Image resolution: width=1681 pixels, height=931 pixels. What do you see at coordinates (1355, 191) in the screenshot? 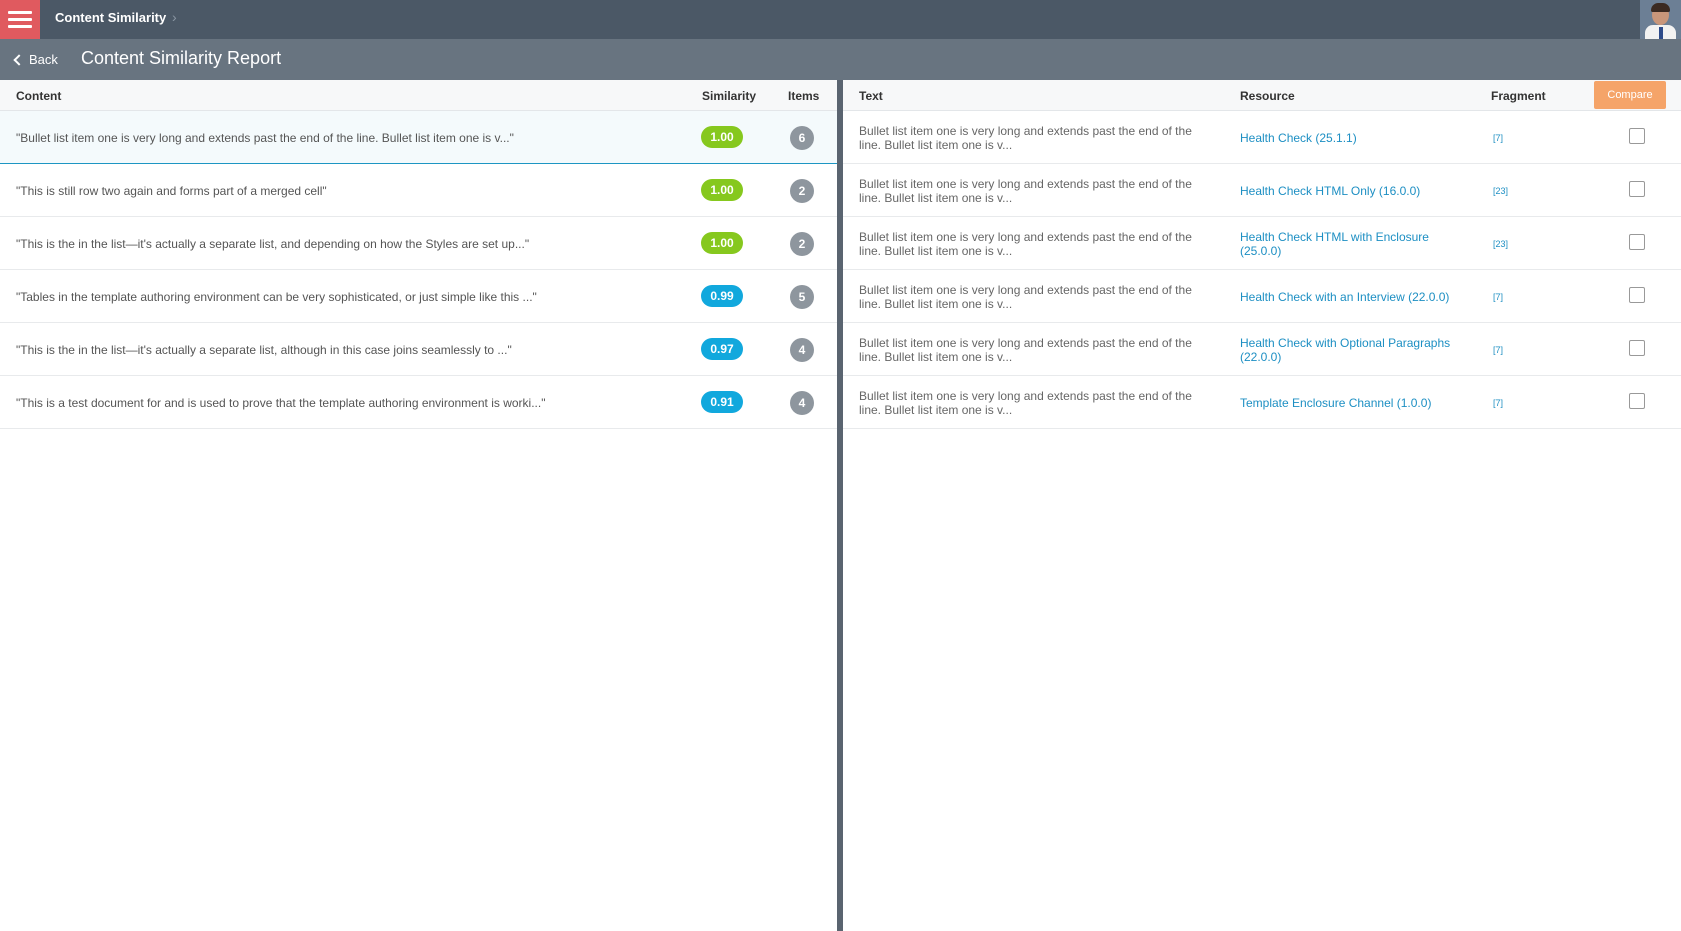
I see `resource-link: Health Check HTML Only (16.0.0)` at bounding box center [1355, 191].